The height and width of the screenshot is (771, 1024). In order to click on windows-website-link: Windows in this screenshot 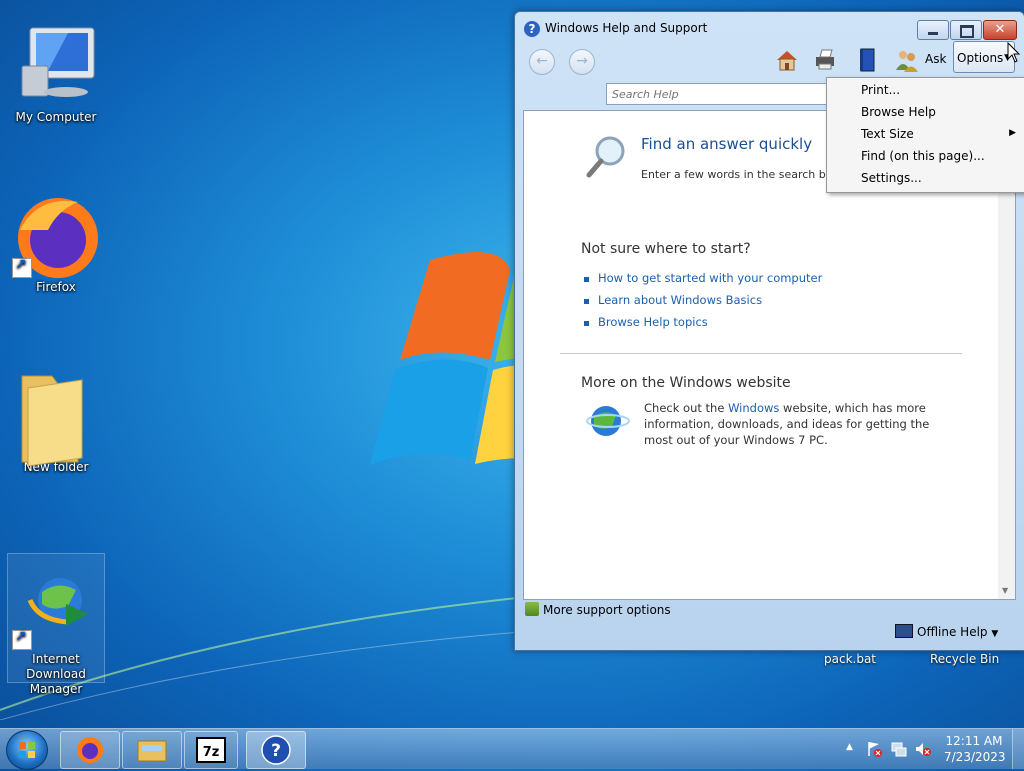, I will do `click(753, 408)`.